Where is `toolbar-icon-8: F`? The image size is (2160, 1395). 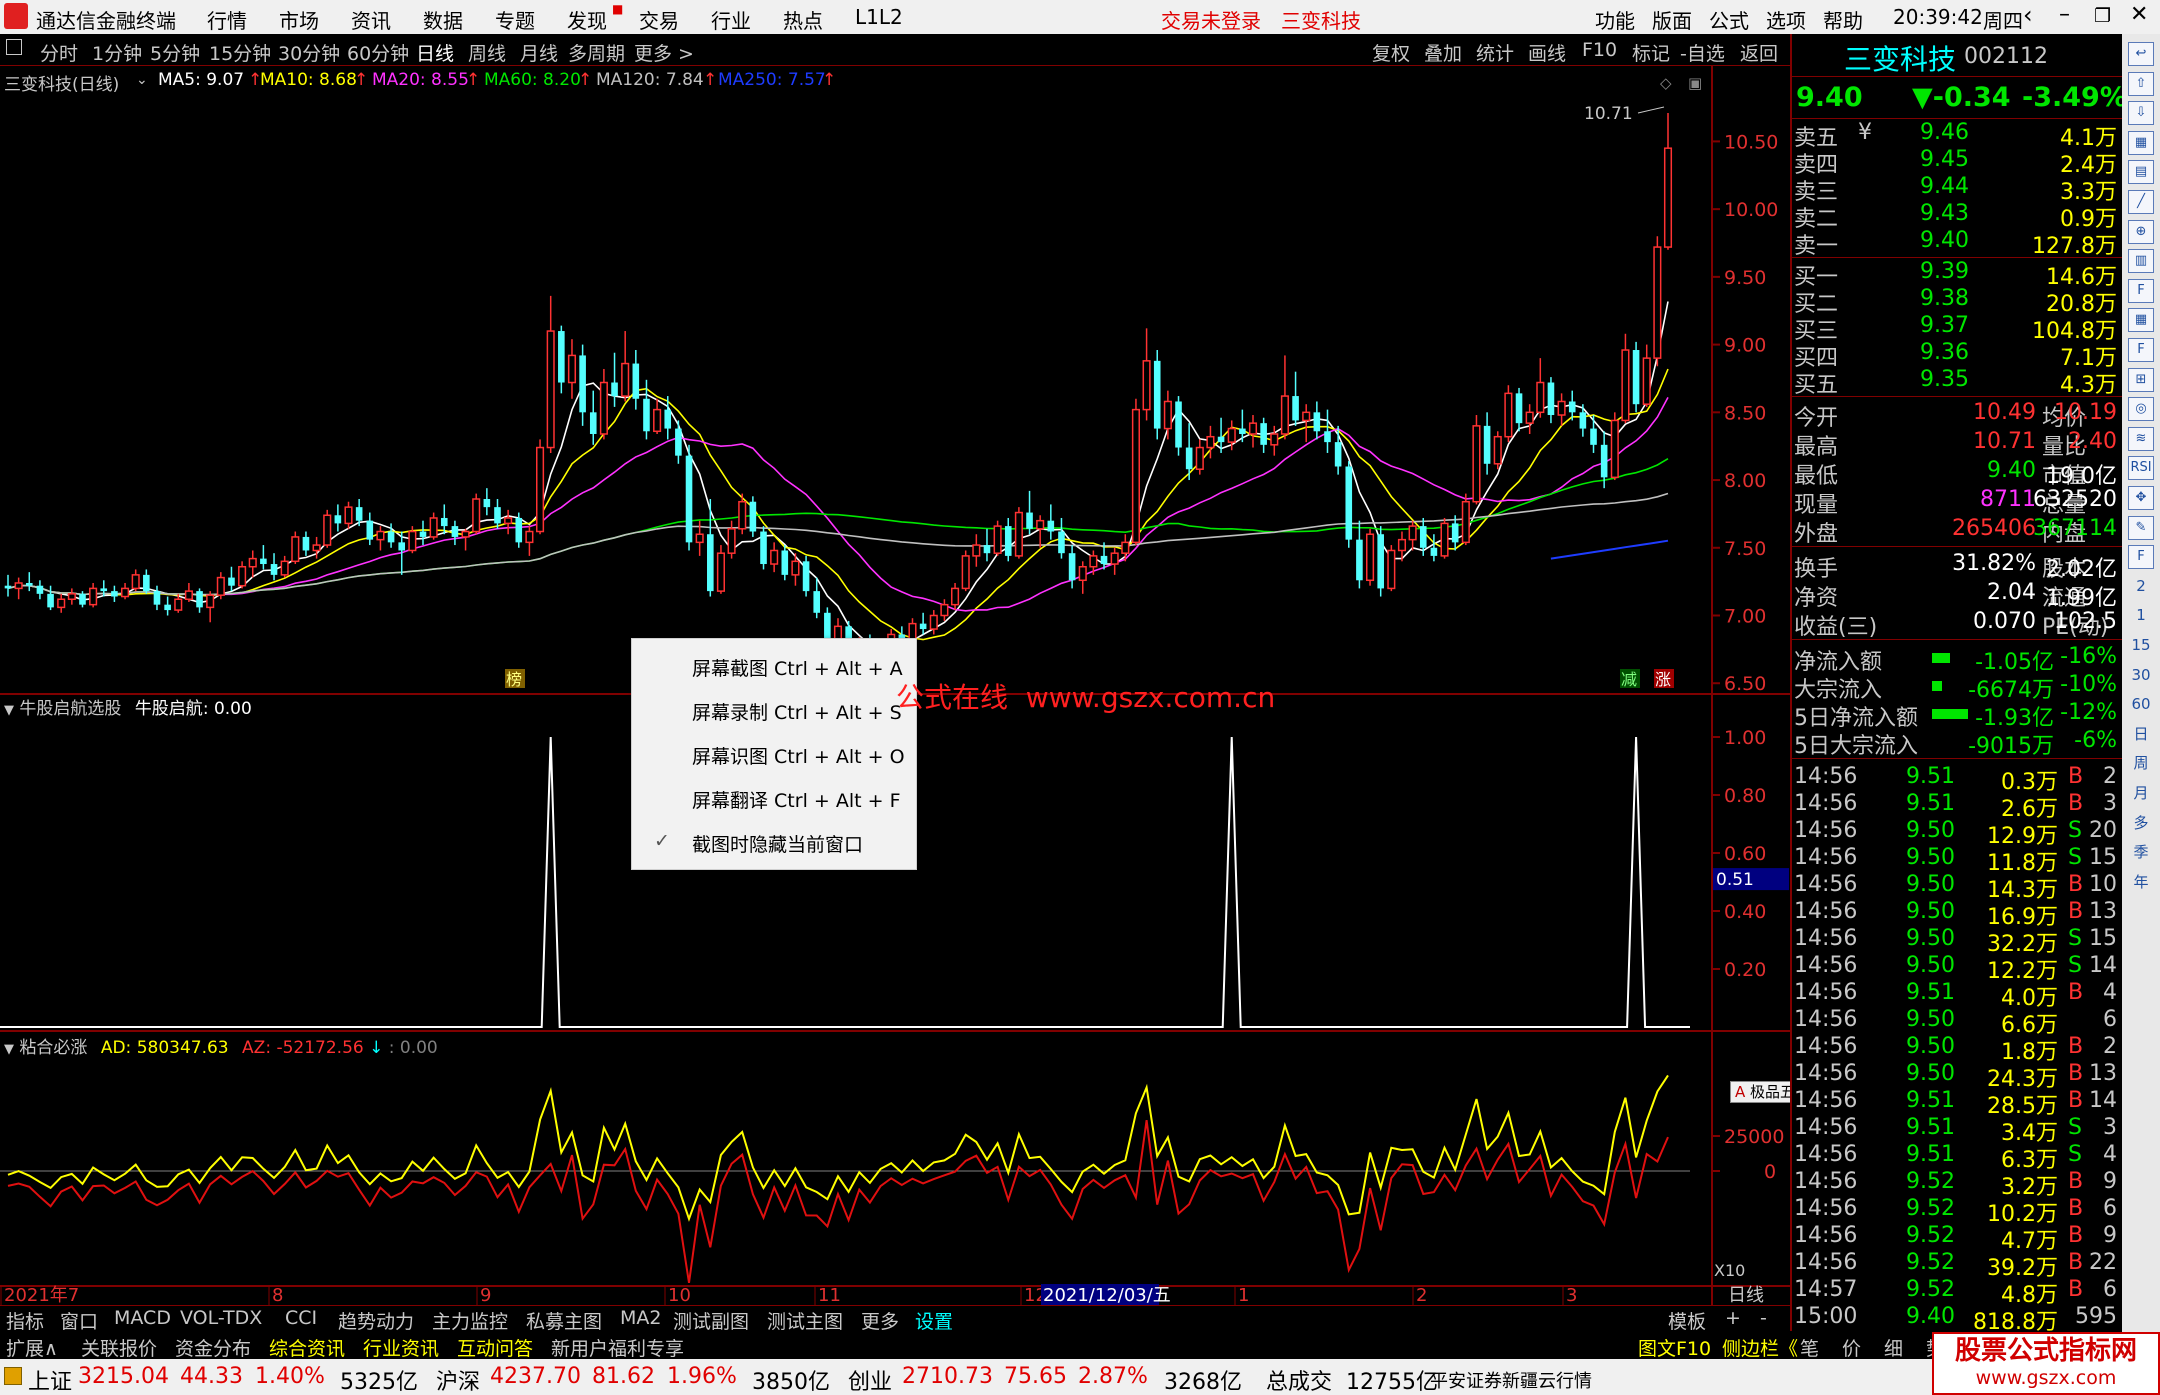
toolbar-icon-8: F is located at coordinates (2141, 290).